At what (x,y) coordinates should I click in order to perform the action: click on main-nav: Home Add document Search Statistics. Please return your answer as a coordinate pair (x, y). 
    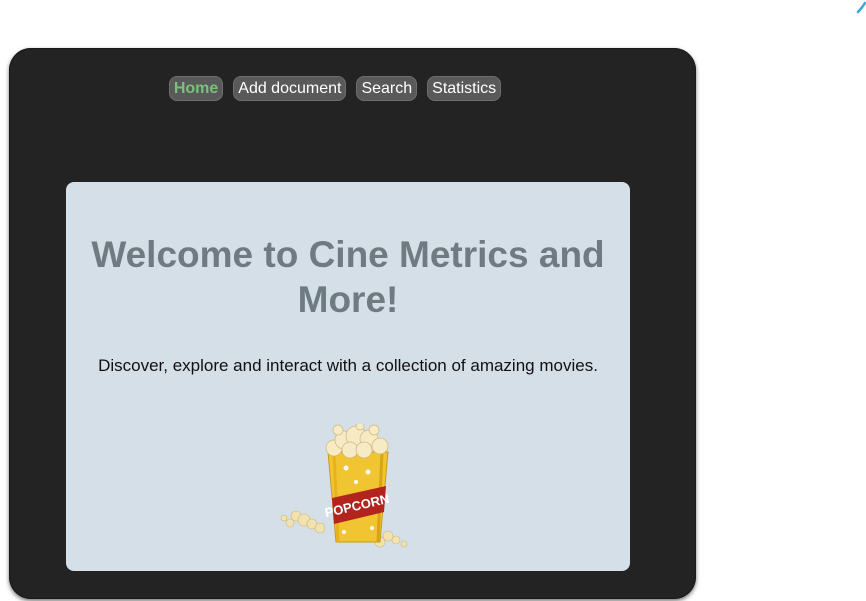
    Looking at the image, I should click on (352, 88).